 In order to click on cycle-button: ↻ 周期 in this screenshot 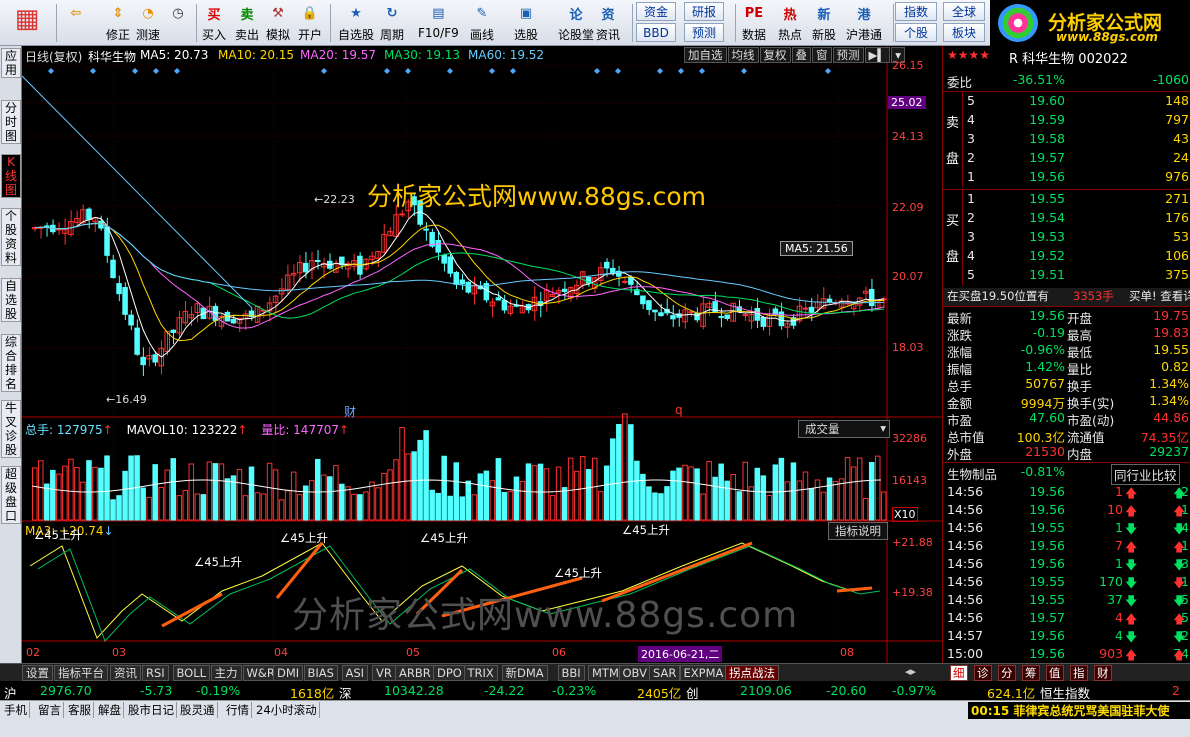, I will do `click(392, 23)`.